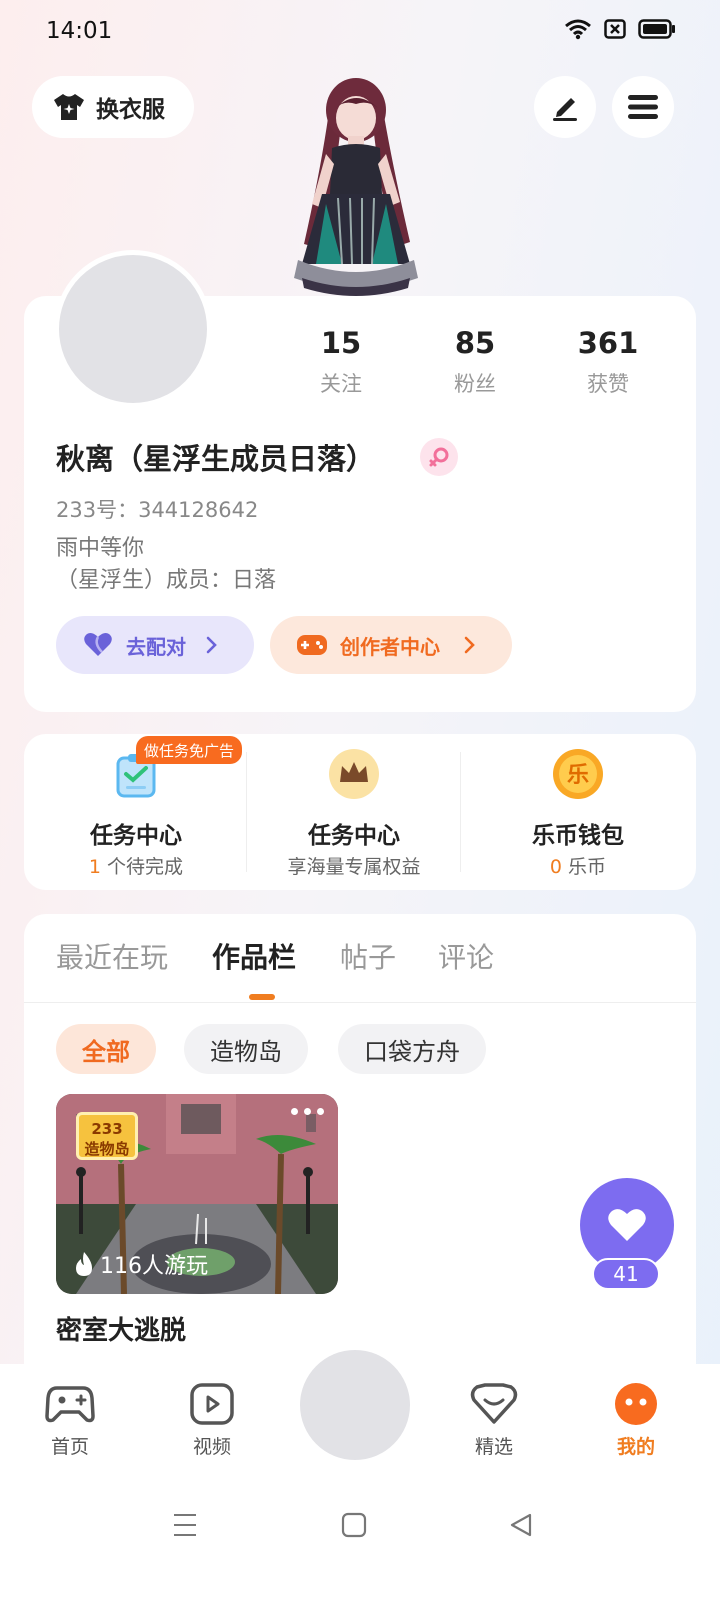 This screenshot has width=720, height=1600. I want to click on crown-icon, so click(354, 774).